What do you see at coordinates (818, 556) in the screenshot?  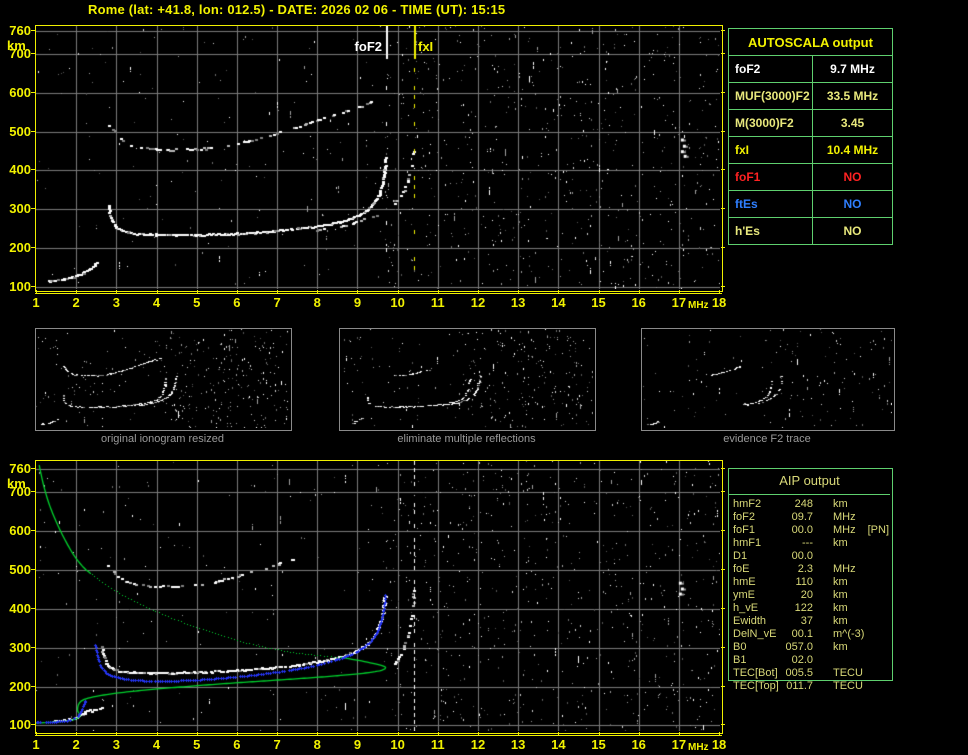 I see `aip-row: D1 00.0` at bounding box center [818, 556].